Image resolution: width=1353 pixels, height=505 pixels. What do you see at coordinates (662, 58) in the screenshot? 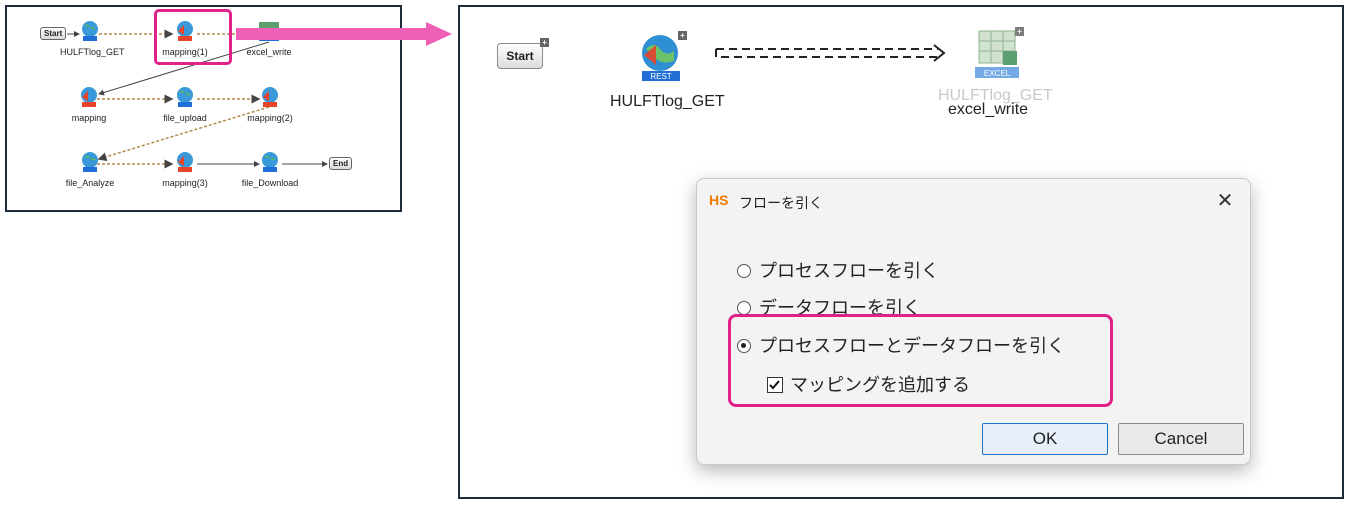
I see `hulftlog-get-node: REST +` at bounding box center [662, 58].